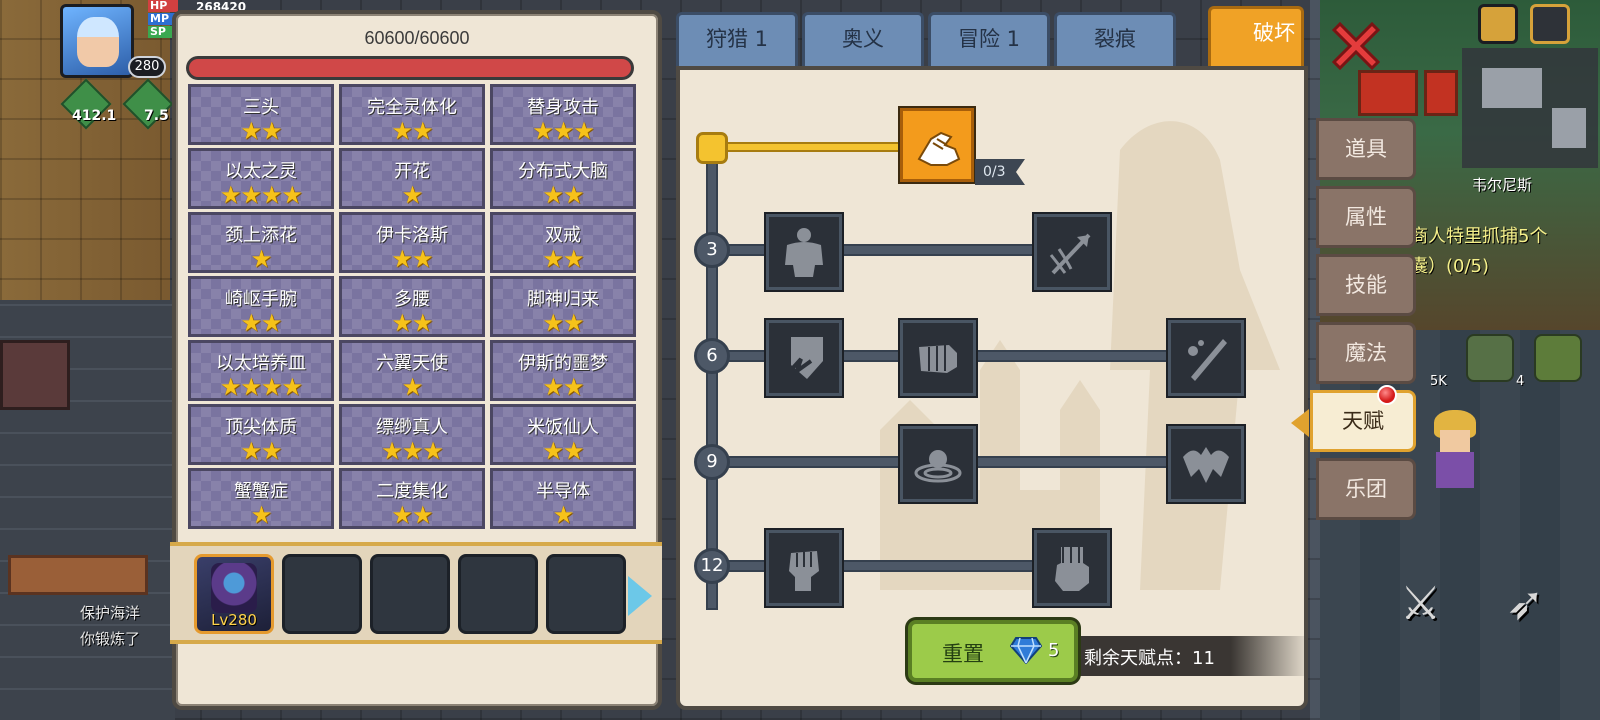  I want to click on trait-name: 分布式大脑, so click(563, 171).